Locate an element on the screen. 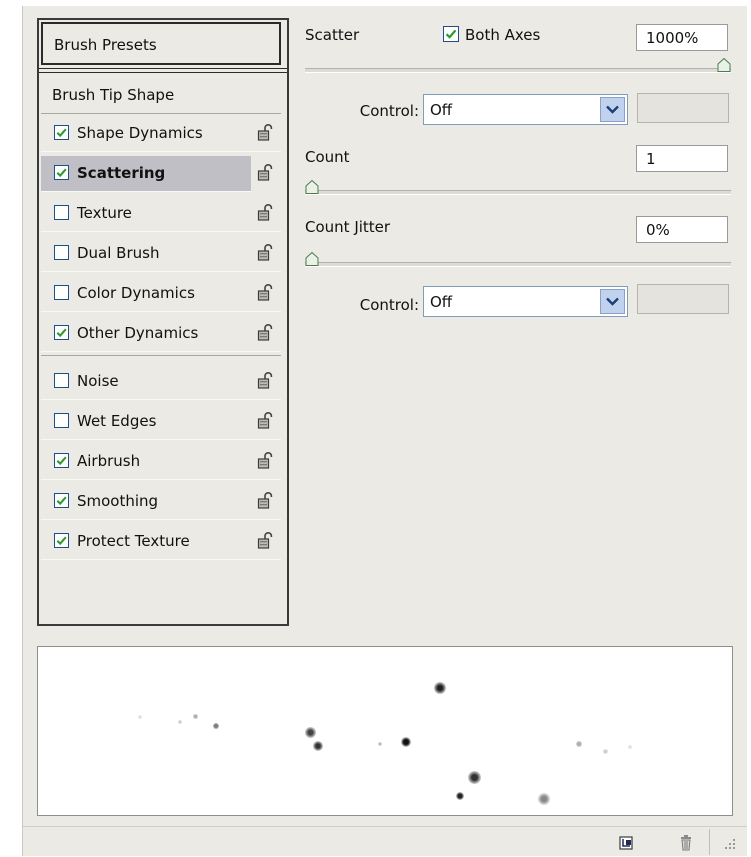  scatter-control-label: Control: is located at coordinates (389, 111).